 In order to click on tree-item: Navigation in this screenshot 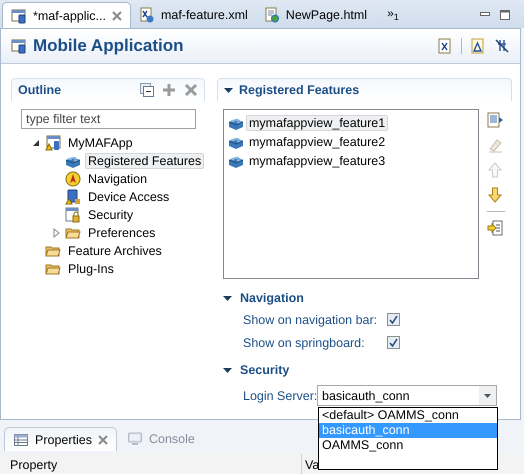, I will do `click(117, 179)`.